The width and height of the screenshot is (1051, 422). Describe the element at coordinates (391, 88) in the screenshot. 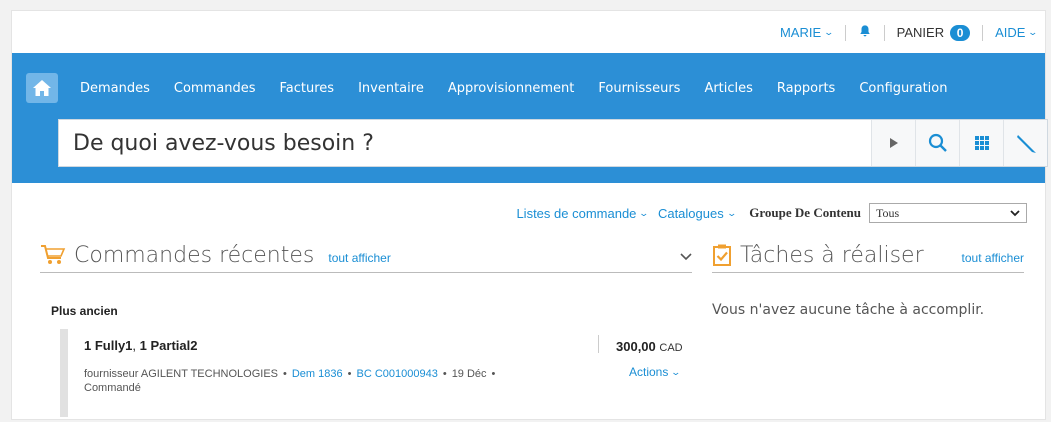

I see `nav-item-inventaire: Inventaire` at that location.